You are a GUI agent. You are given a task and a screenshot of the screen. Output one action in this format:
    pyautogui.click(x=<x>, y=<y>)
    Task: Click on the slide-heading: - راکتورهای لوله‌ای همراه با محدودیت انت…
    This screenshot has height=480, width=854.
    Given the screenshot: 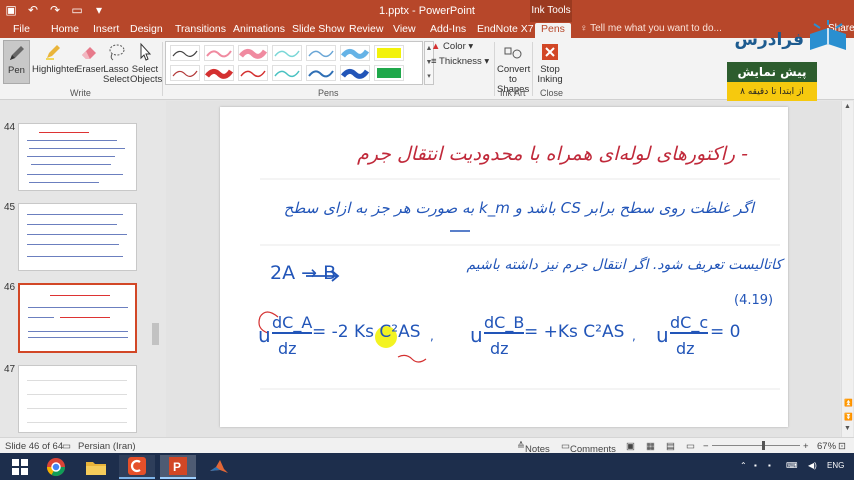 What is the action you would take?
    pyautogui.click(x=552, y=154)
    